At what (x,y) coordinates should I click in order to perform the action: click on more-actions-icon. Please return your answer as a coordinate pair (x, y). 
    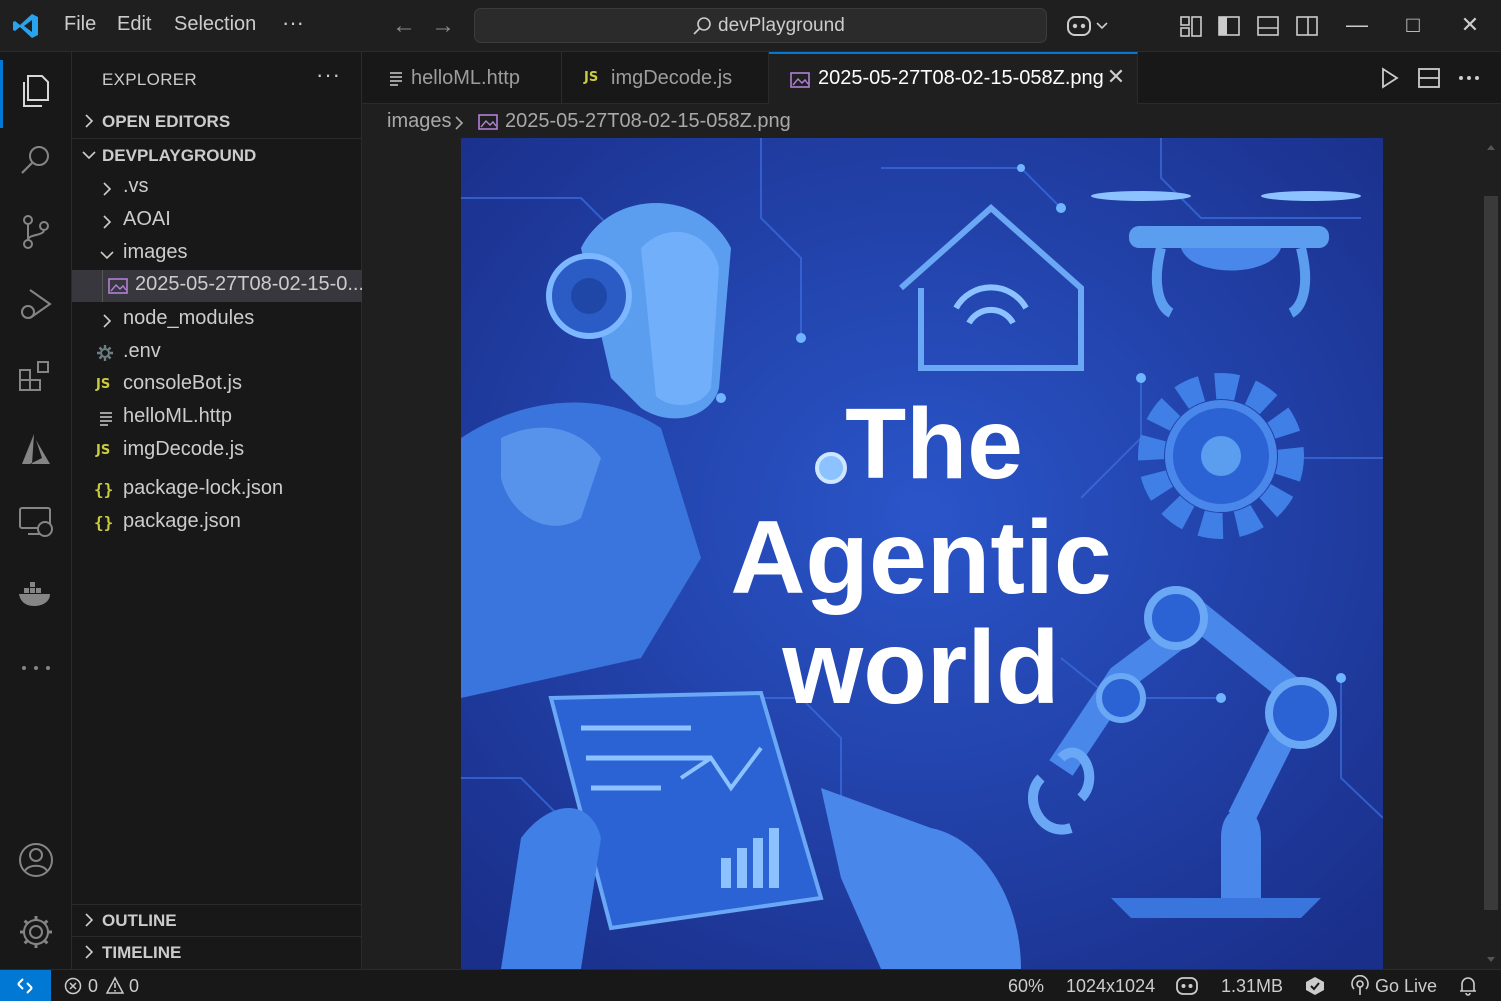
    Looking at the image, I should click on (1469, 78).